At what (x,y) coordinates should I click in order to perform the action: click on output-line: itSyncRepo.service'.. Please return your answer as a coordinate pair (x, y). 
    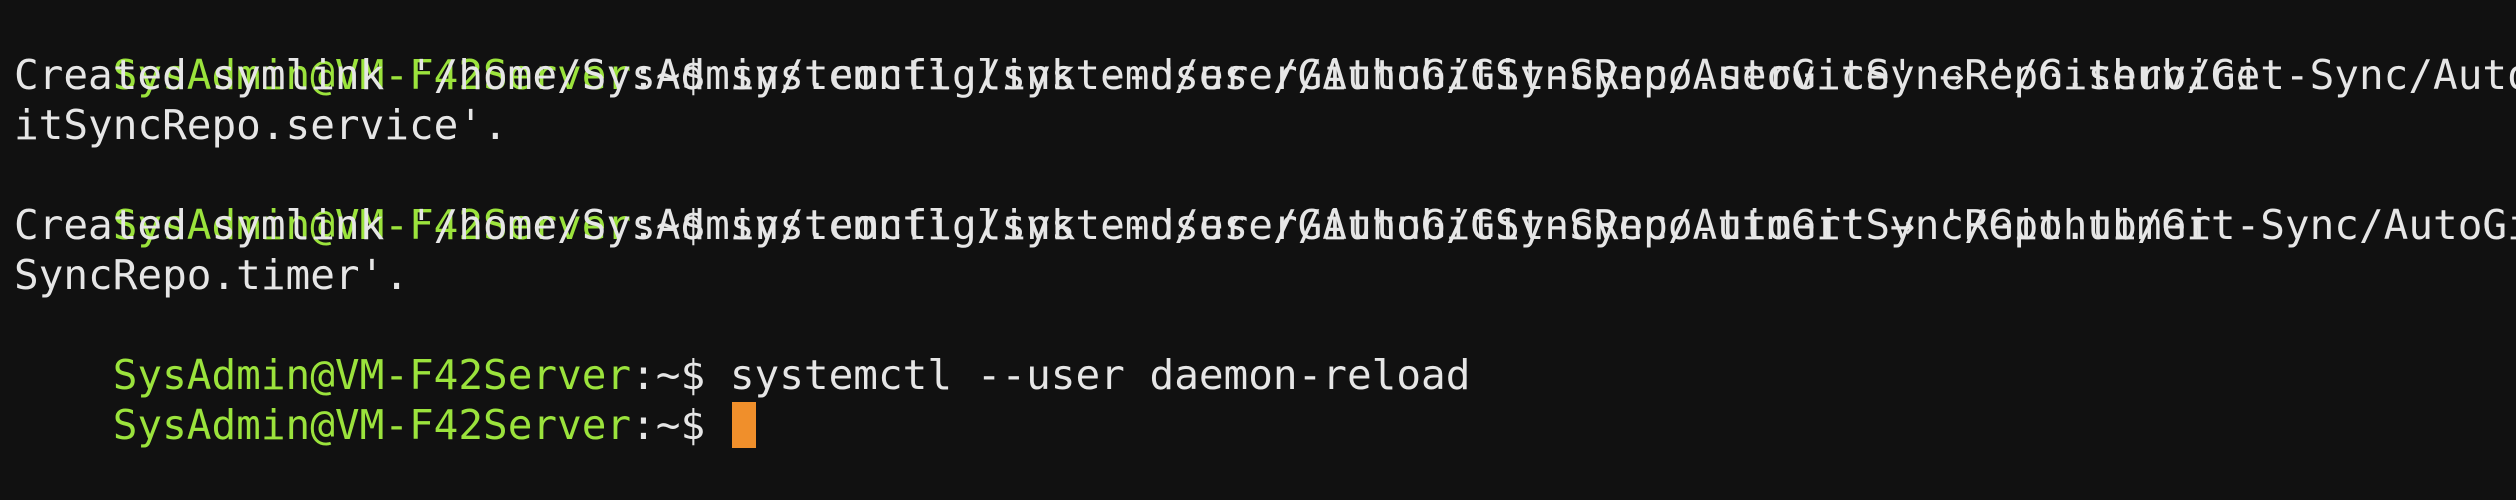
    Looking at the image, I should click on (261, 125).